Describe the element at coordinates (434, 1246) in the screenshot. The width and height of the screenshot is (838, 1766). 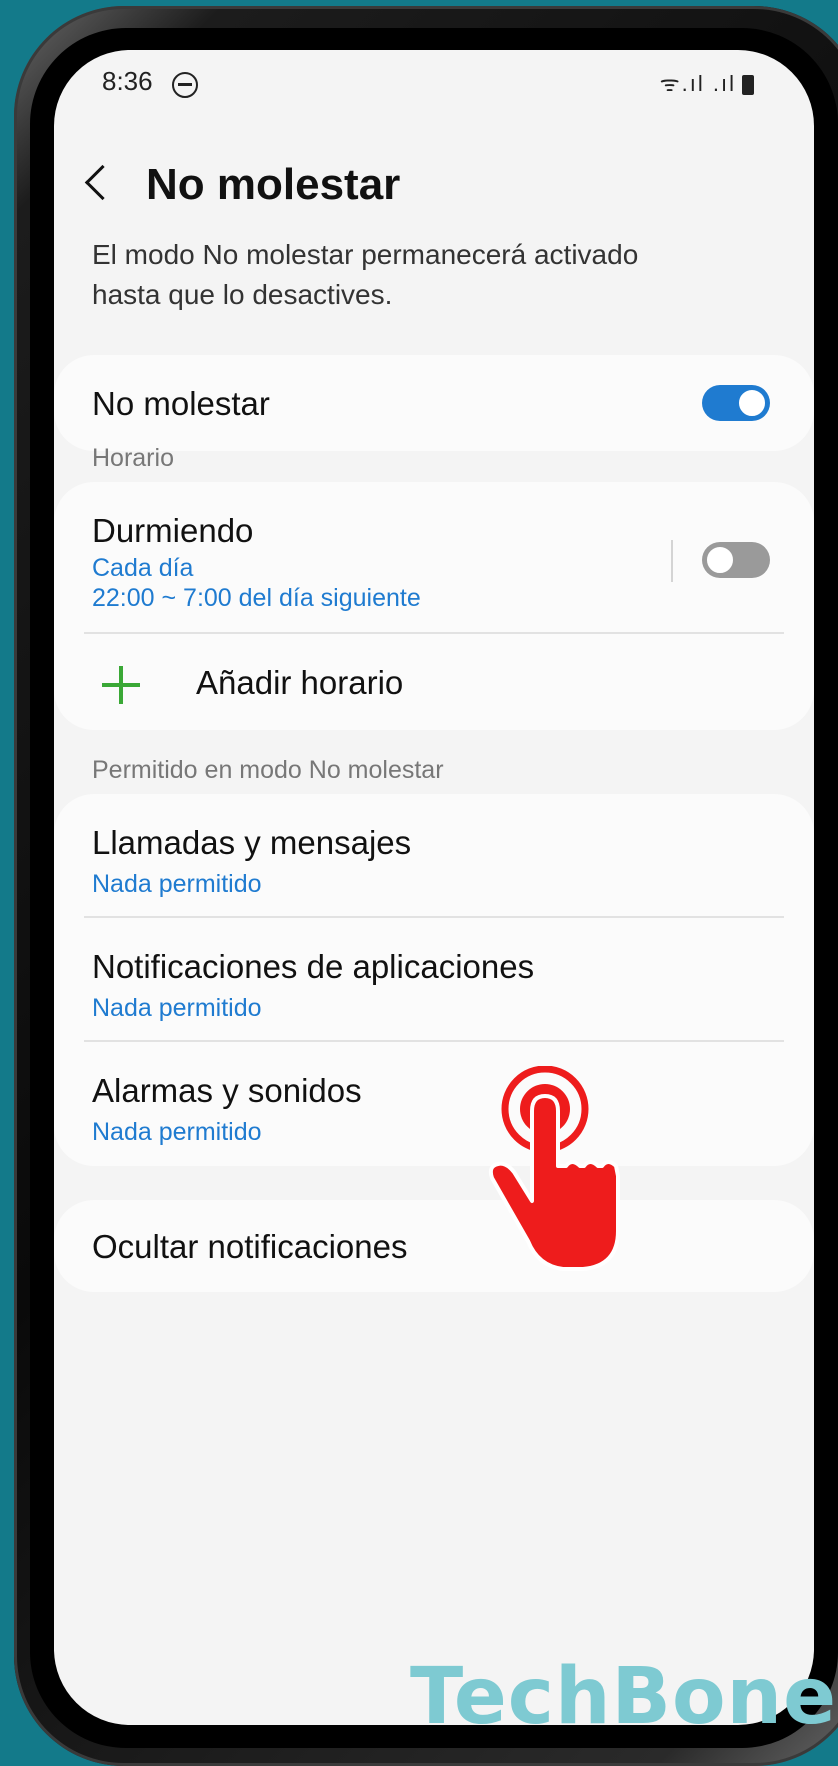
I see `hide-notifications-card: Ocultar notificaciones` at that location.